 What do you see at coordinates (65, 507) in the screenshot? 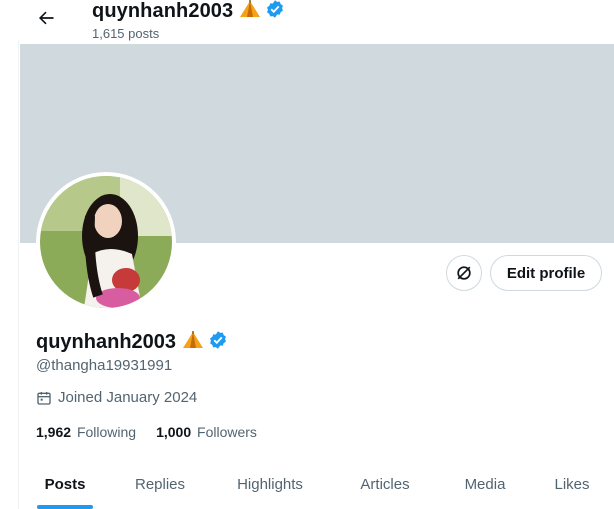
I see `active-tab-indicator` at bounding box center [65, 507].